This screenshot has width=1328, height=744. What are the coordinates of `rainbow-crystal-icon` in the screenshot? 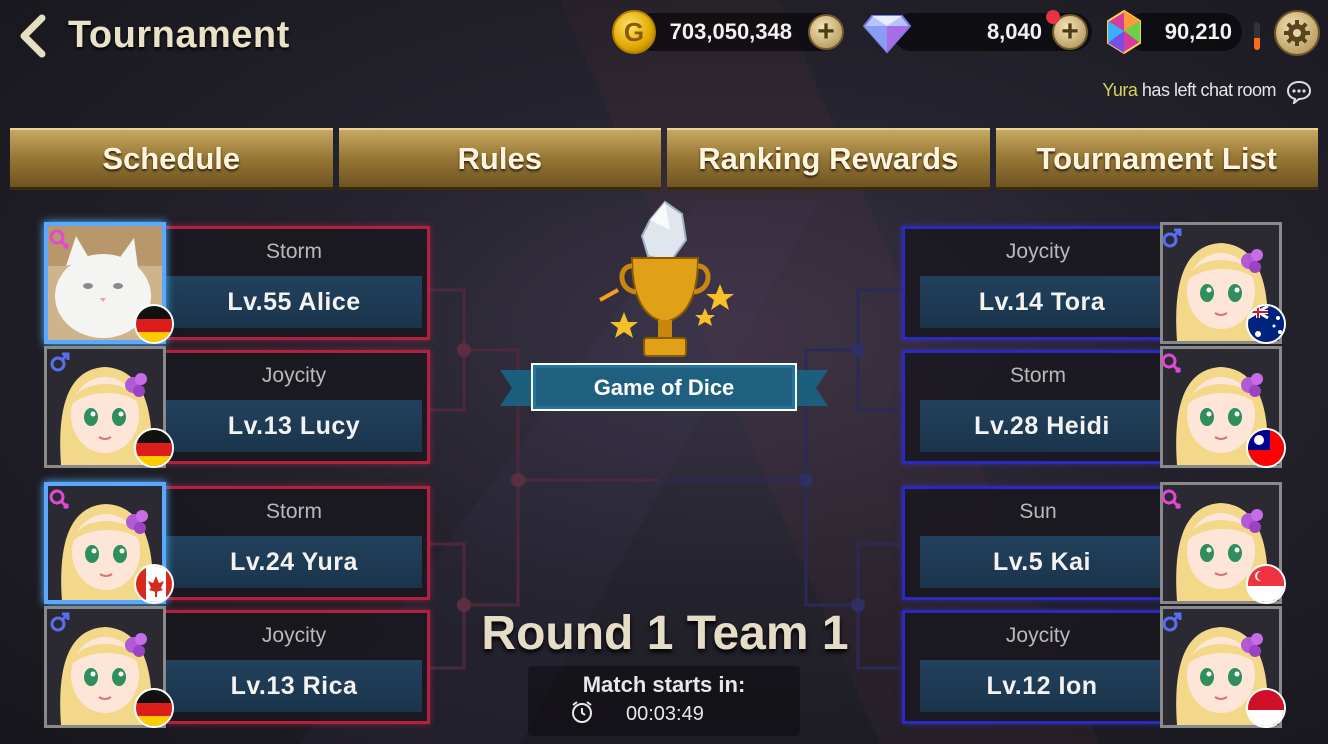 It's located at (1124, 32).